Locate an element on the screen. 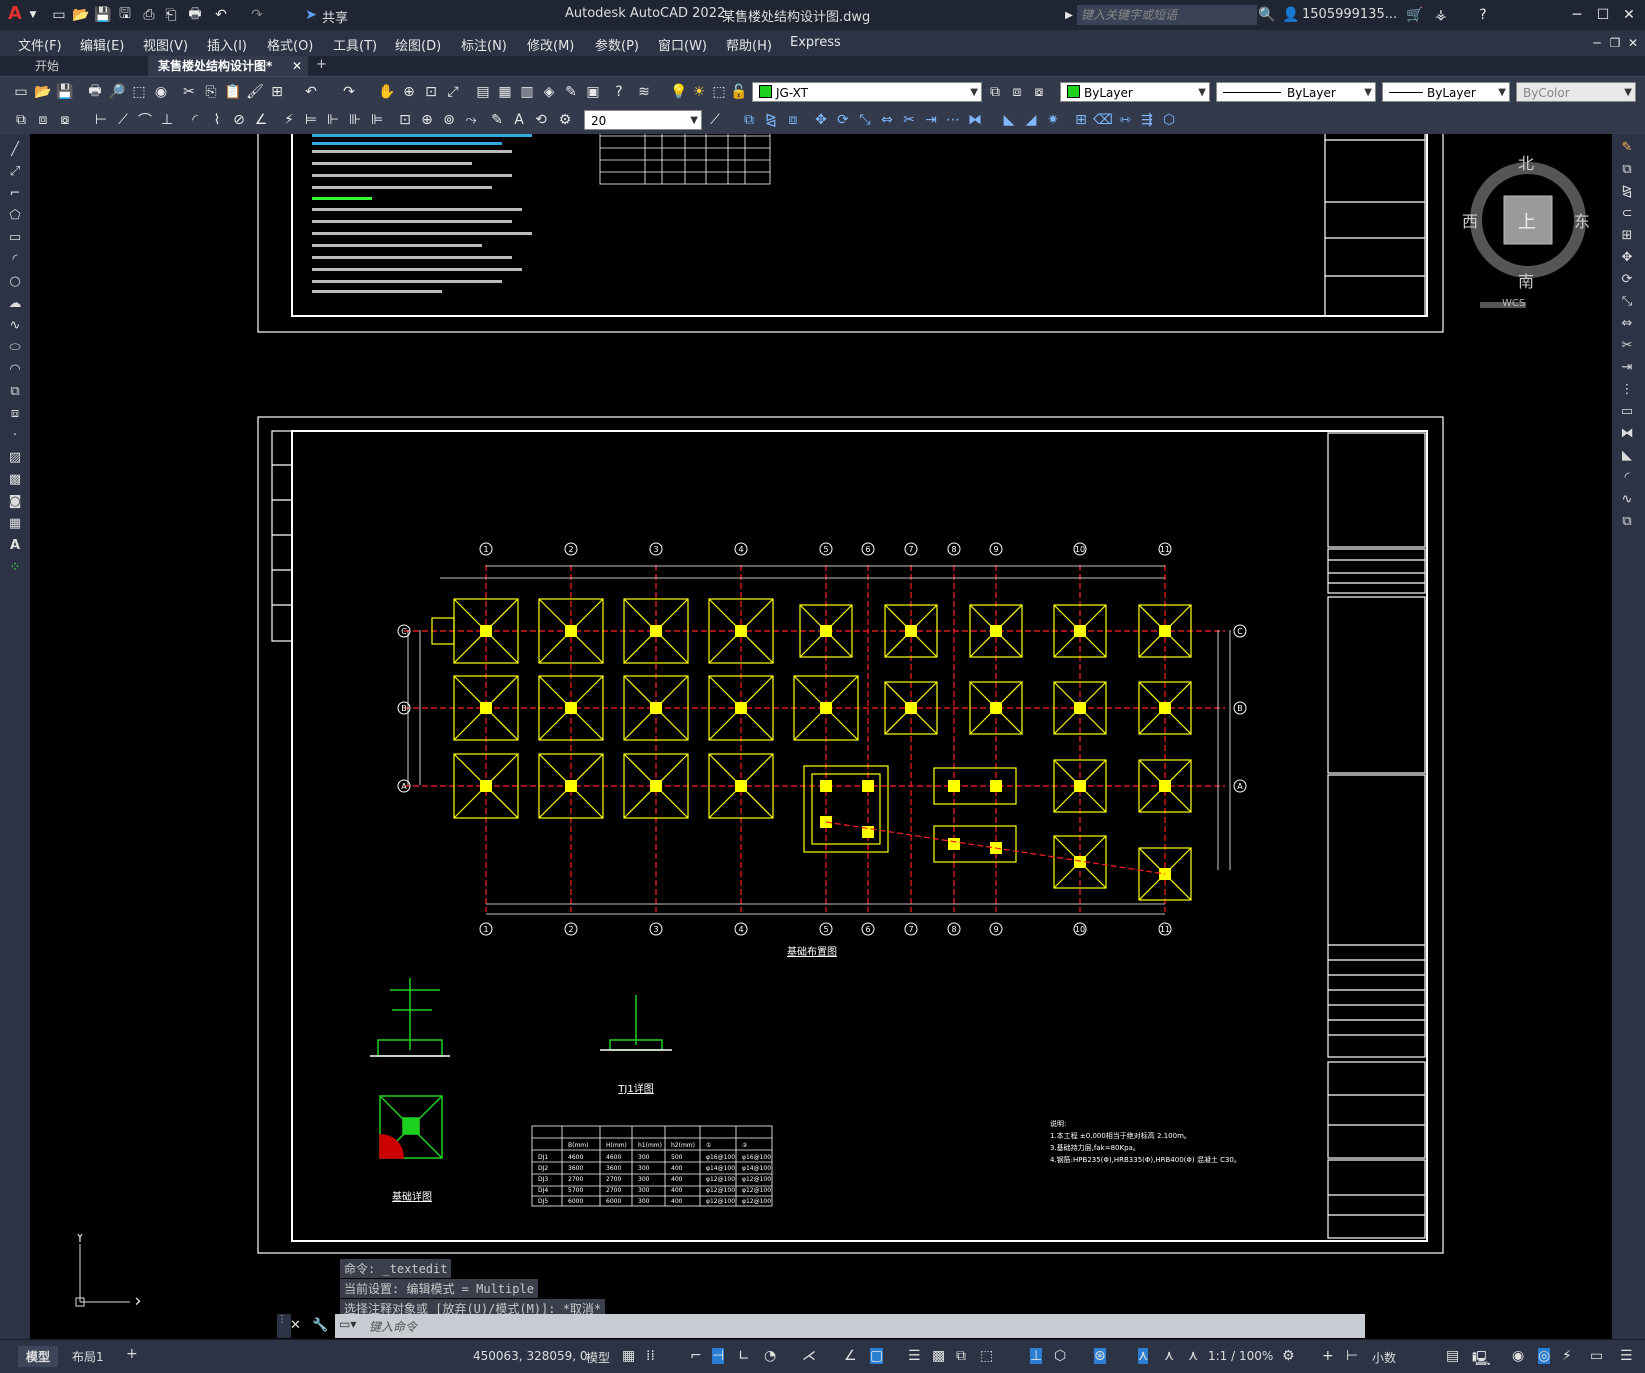 Image resolution: width=1645 pixels, height=1373 pixels. tab-layout1: 布局1 is located at coordinates (88, 1356).